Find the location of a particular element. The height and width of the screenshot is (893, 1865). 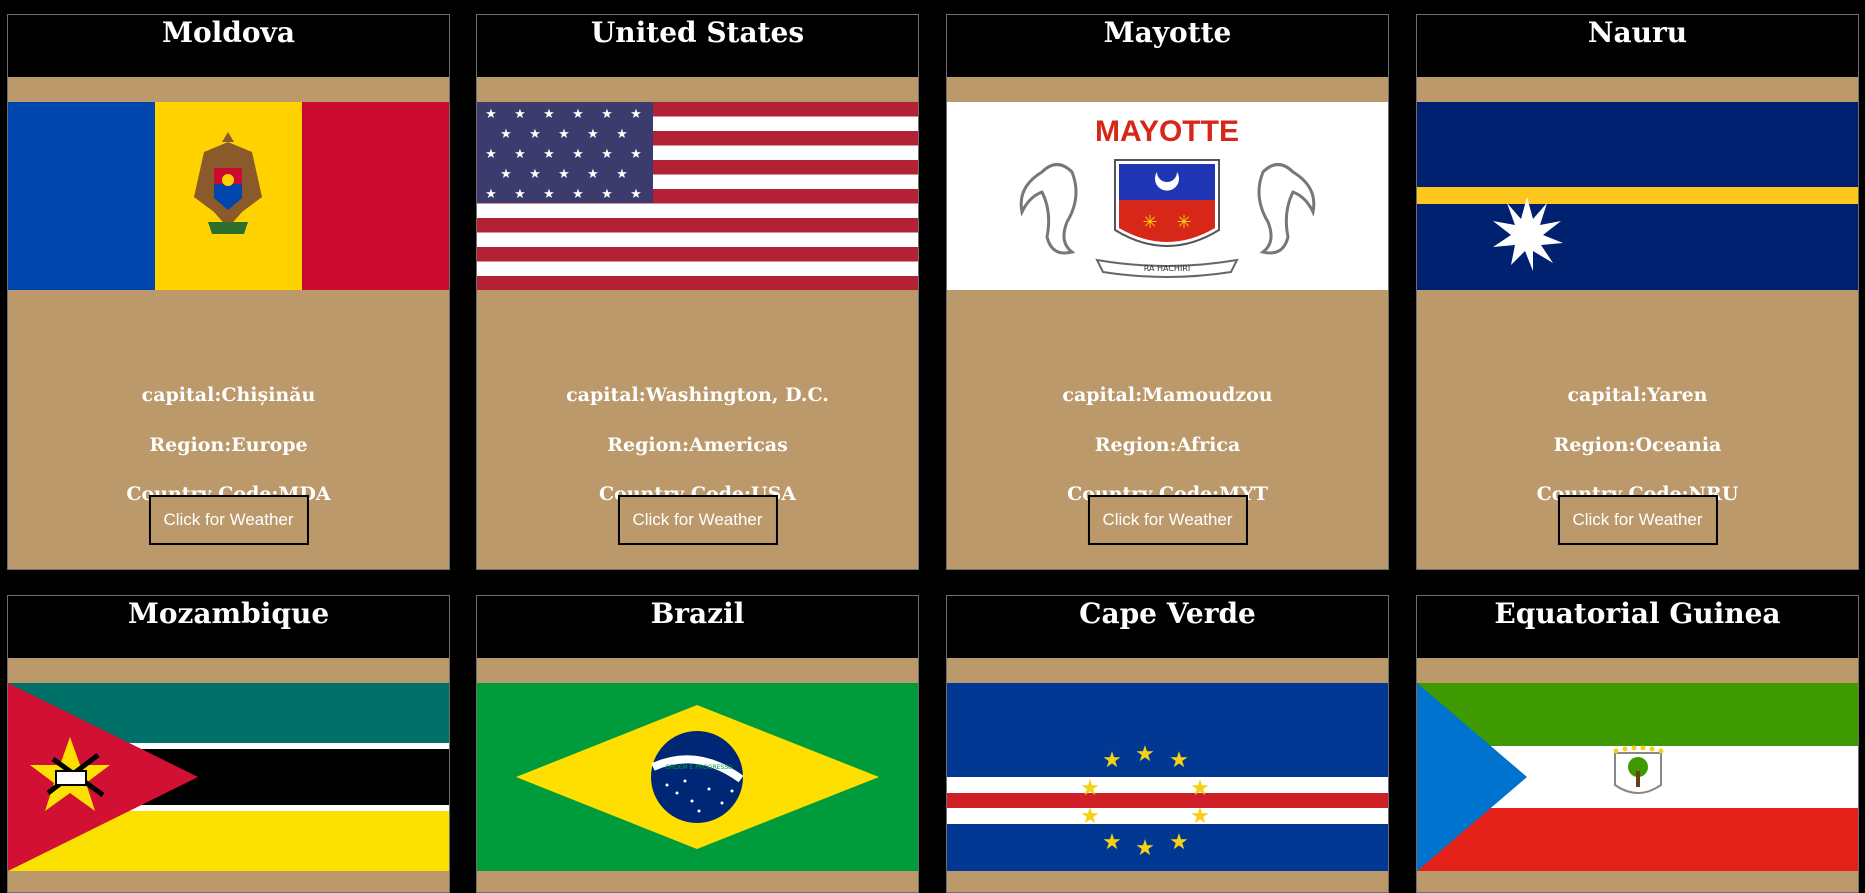

brazil-motto: ORDEM E PROGRESSO is located at coordinates (699, 767).